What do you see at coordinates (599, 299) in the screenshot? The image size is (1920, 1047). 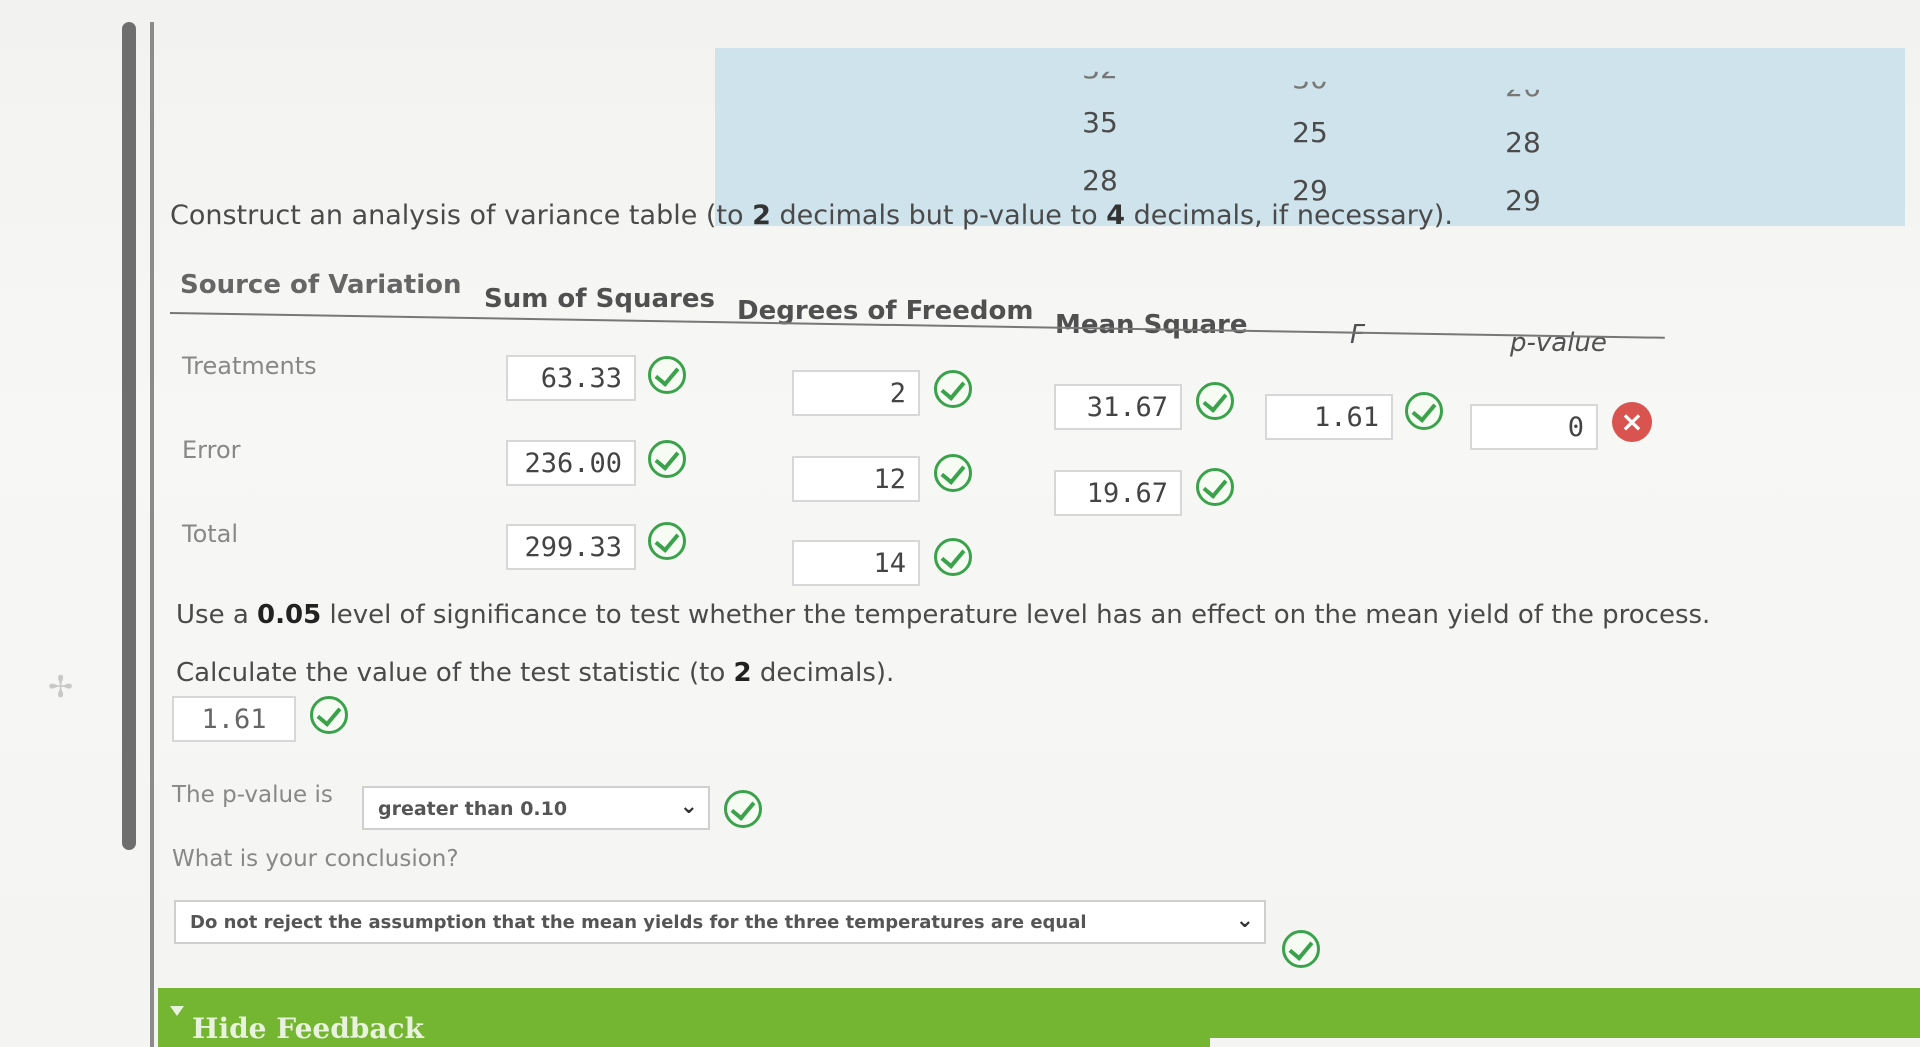 I see `header-sum-of-squares: Sum of Squares` at bounding box center [599, 299].